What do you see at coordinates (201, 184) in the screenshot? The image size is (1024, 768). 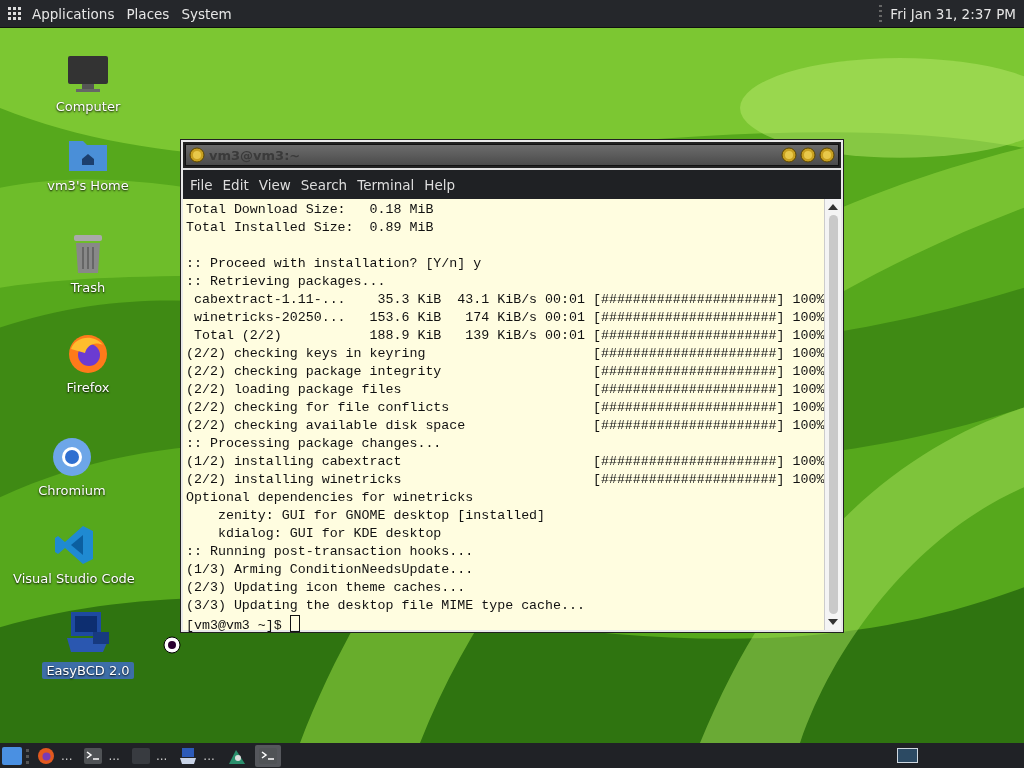 I see `menu-item: File` at bounding box center [201, 184].